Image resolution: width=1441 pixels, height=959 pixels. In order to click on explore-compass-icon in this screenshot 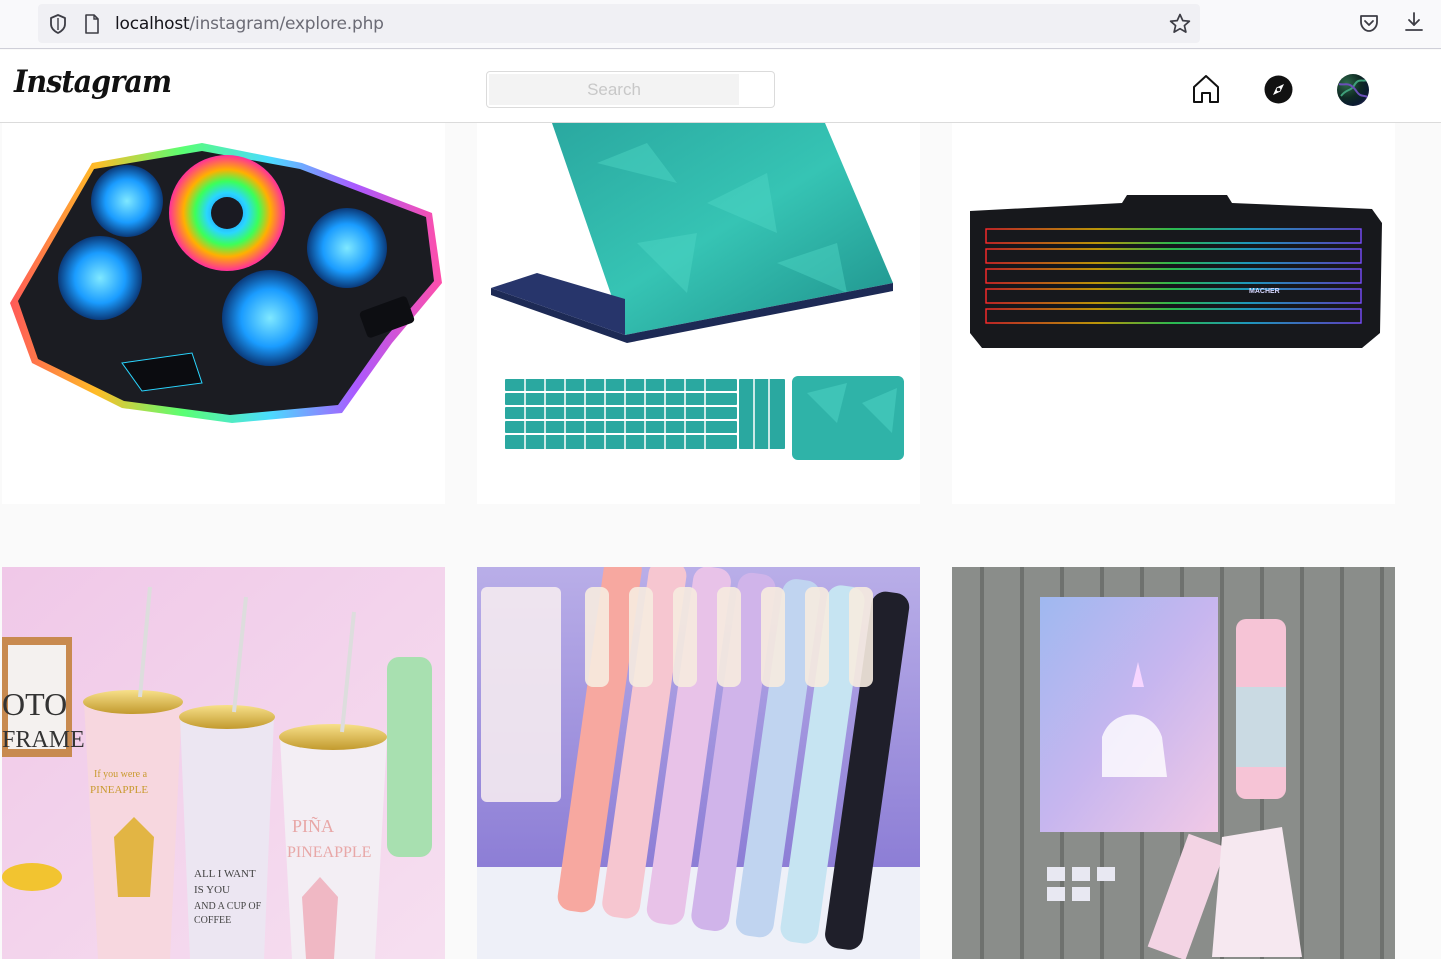, I will do `click(1278, 89)`.